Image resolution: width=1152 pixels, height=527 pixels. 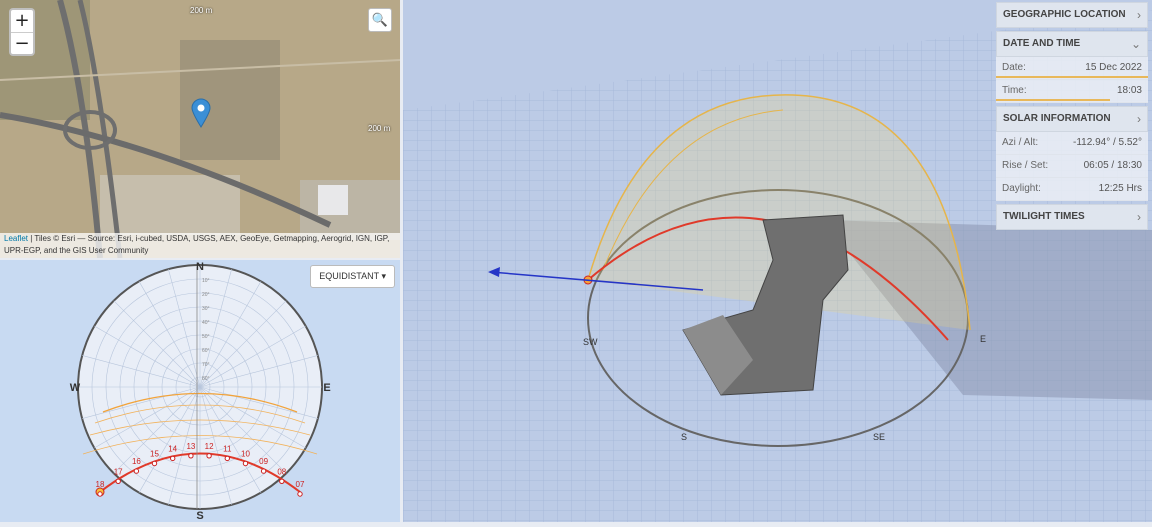 I want to click on date-time-header: DATE AND TIME ⌄, so click(x=1072, y=44).